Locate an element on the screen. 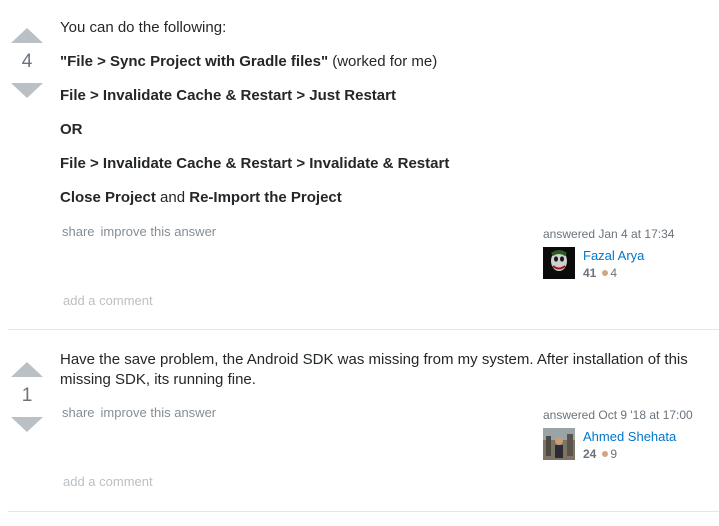 The height and width of the screenshot is (526, 719). user-signature: answered Jan 4 at 17:34 is located at coordinates (608, 234).